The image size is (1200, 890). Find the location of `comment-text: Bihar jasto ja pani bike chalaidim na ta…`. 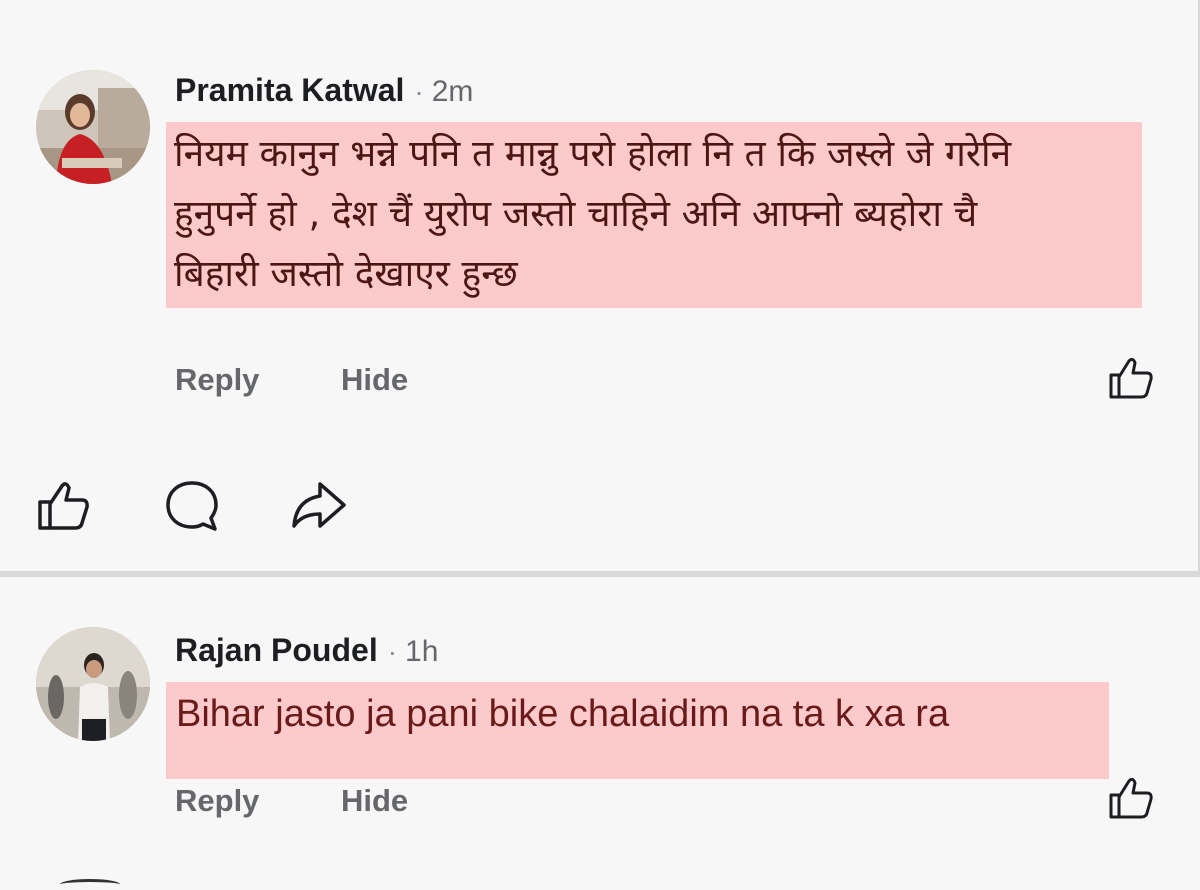

comment-text: Bihar jasto ja pani bike chalaidim na ta… is located at coordinates (563, 714).